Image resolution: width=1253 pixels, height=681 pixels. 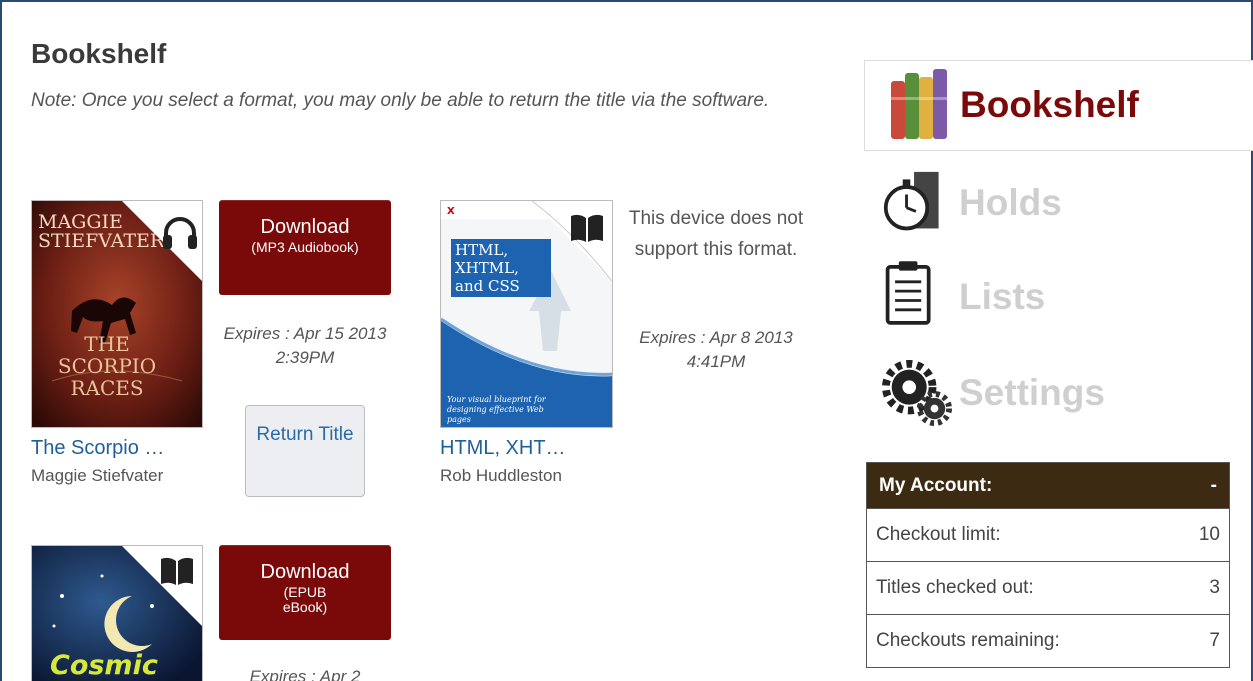 What do you see at coordinates (1048, 485) in the screenshot?
I see `account-header: My Account: -` at bounding box center [1048, 485].